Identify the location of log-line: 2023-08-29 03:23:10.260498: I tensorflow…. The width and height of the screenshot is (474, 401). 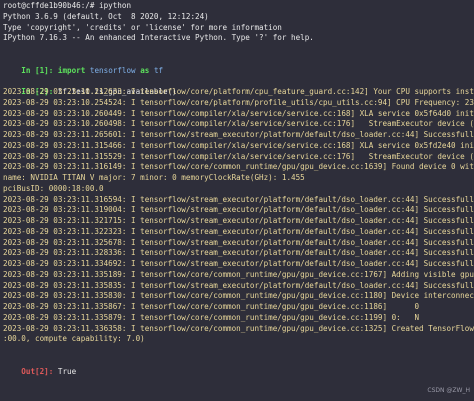
(238, 124).